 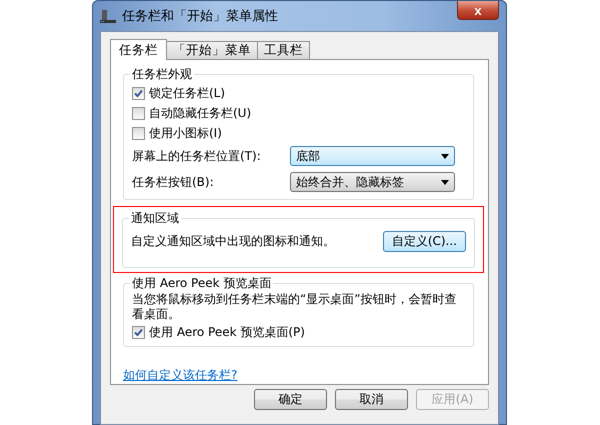 What do you see at coordinates (108, 16) in the screenshot?
I see `taskbar-icon` at bounding box center [108, 16].